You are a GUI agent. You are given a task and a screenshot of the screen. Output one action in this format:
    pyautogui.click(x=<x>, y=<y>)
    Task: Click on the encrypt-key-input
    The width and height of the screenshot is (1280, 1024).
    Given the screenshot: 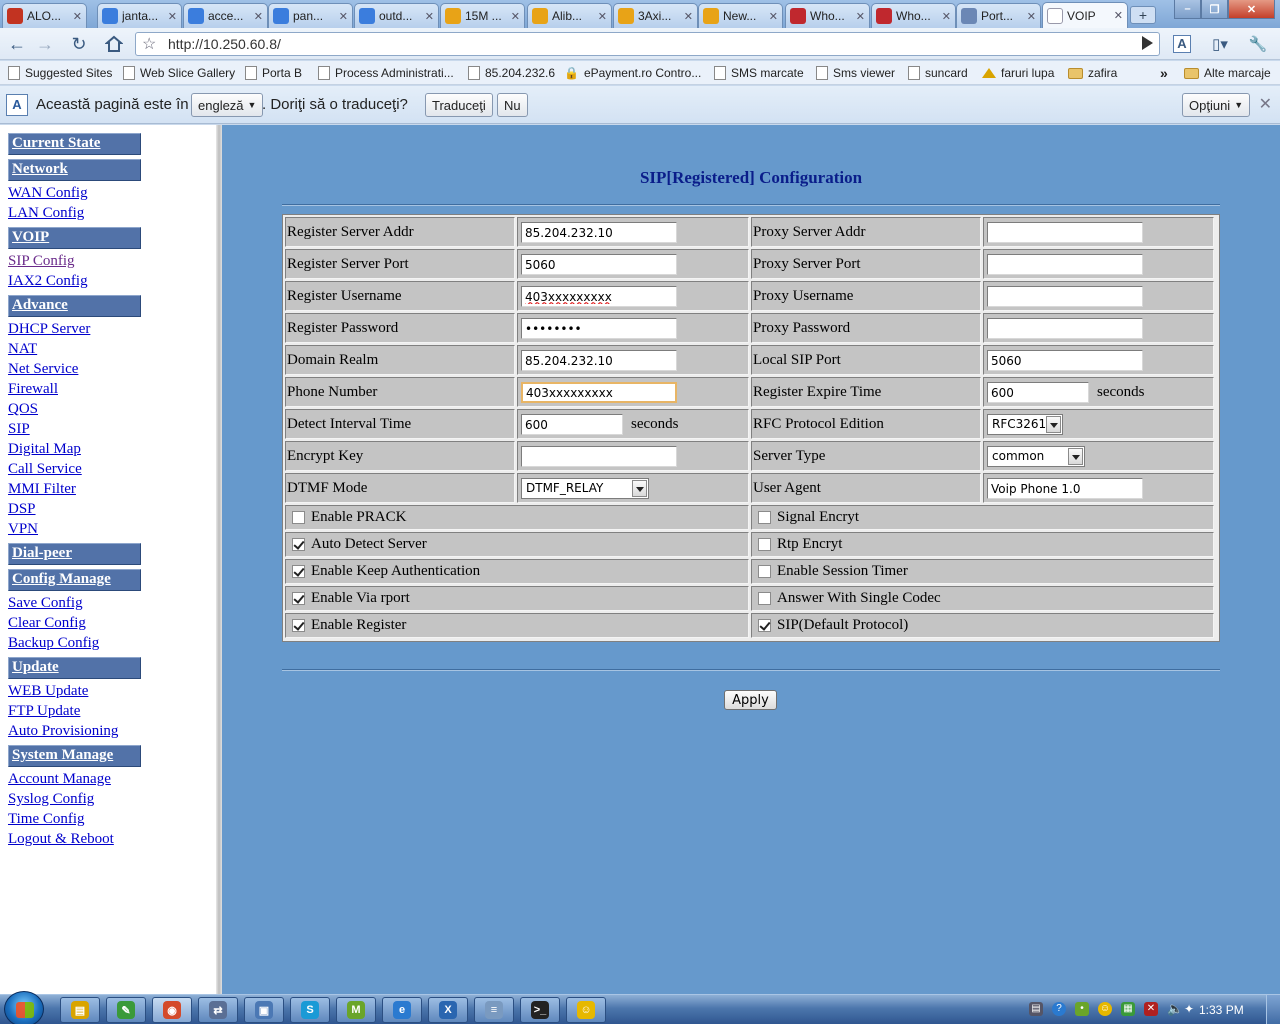 What is the action you would take?
    pyautogui.click(x=599, y=456)
    